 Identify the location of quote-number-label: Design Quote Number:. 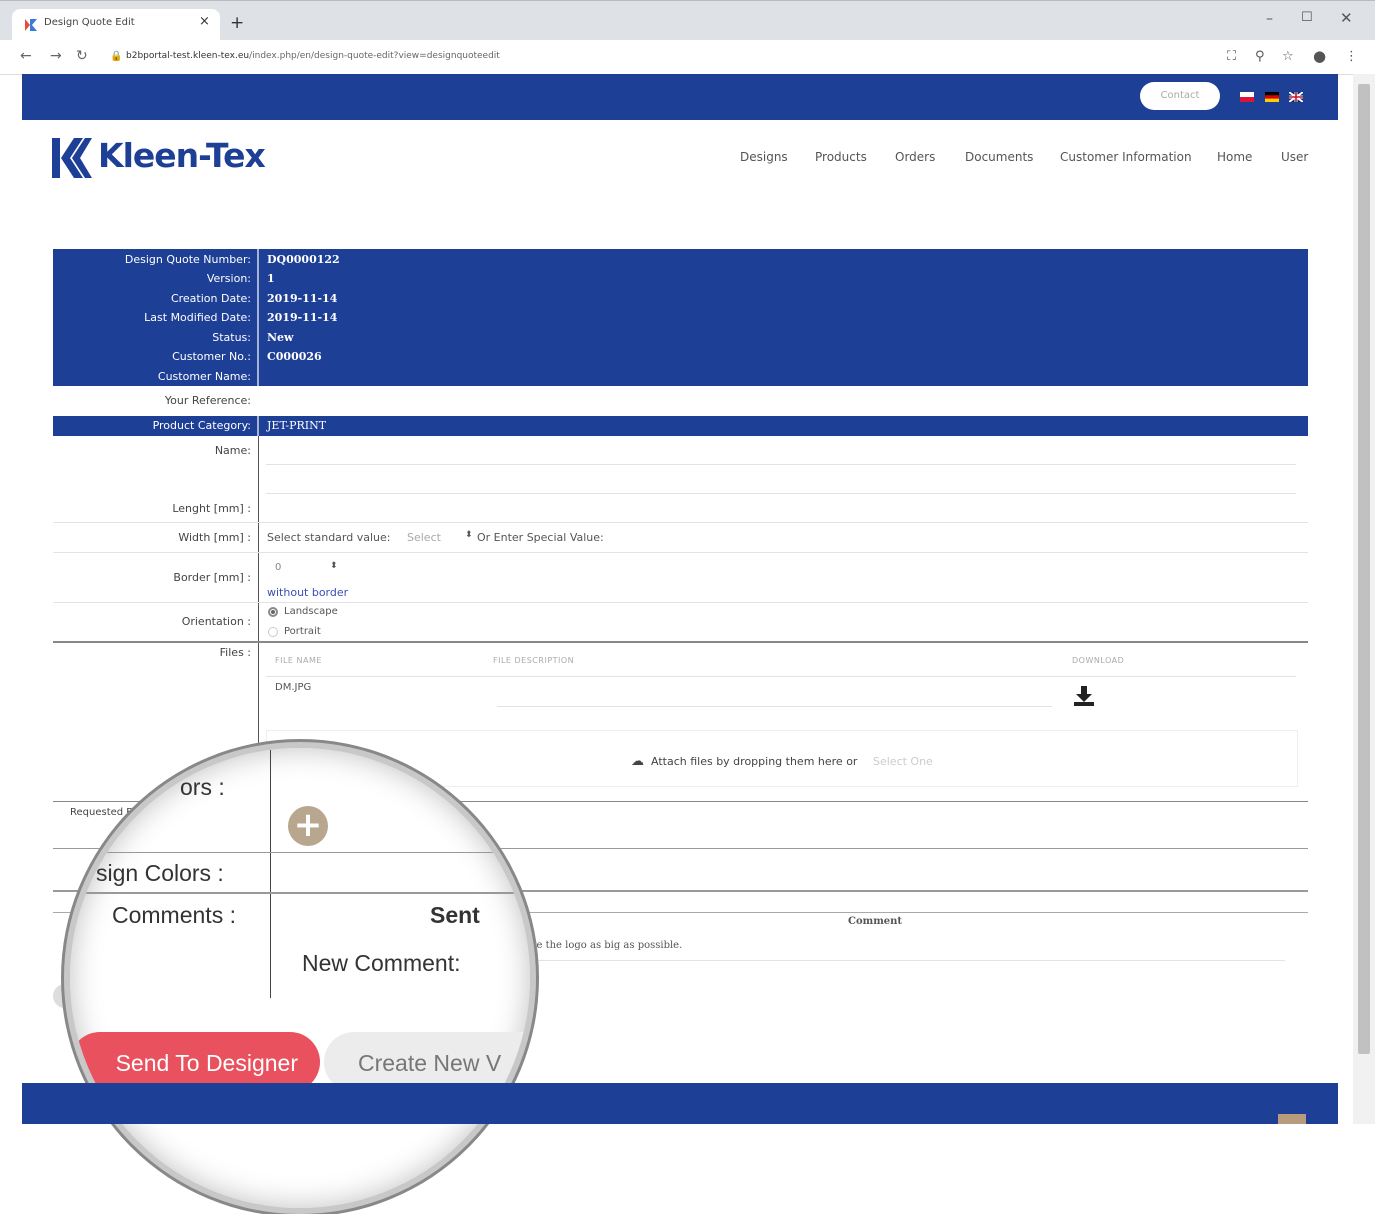
(187, 259).